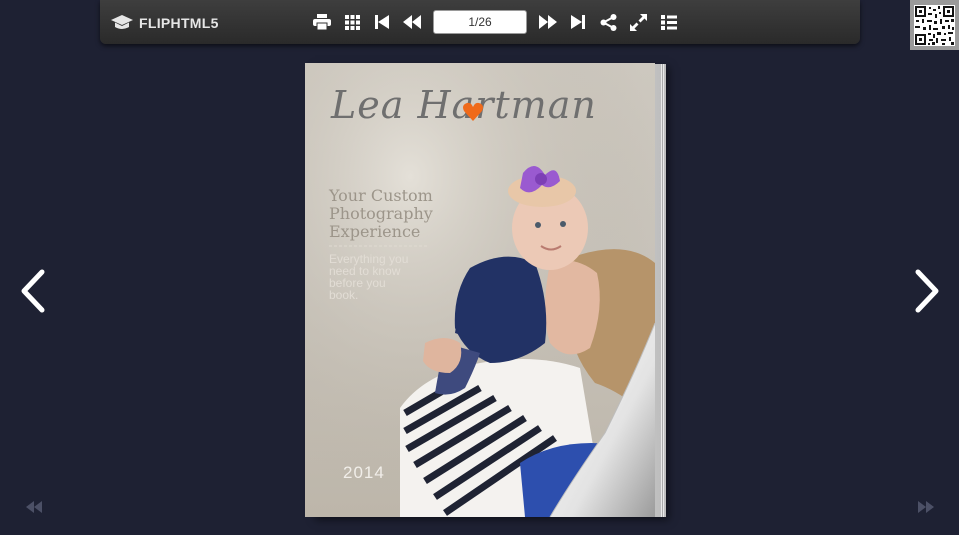  I want to click on qr-code-button, so click(934, 25).